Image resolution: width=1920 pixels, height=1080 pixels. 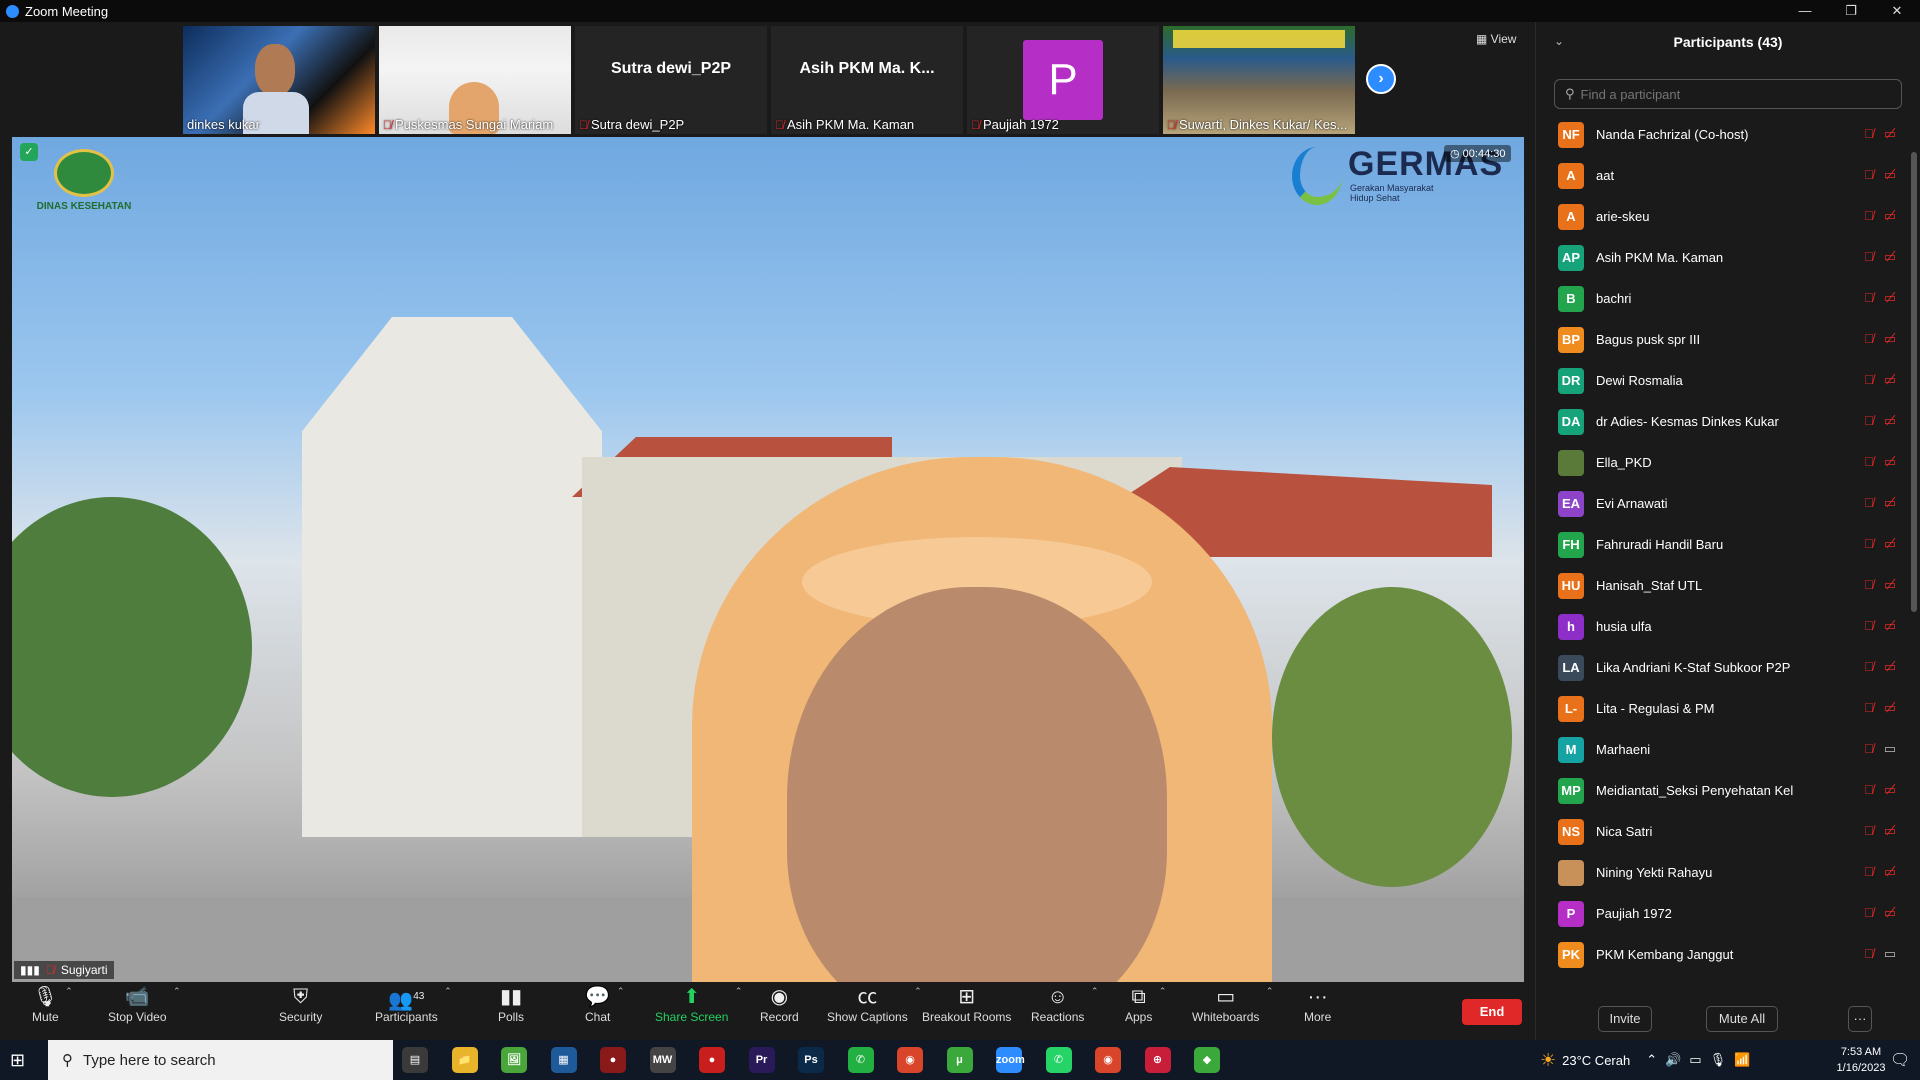 What do you see at coordinates (300, 1004) in the screenshot?
I see `security-button: ⛨ Security` at bounding box center [300, 1004].